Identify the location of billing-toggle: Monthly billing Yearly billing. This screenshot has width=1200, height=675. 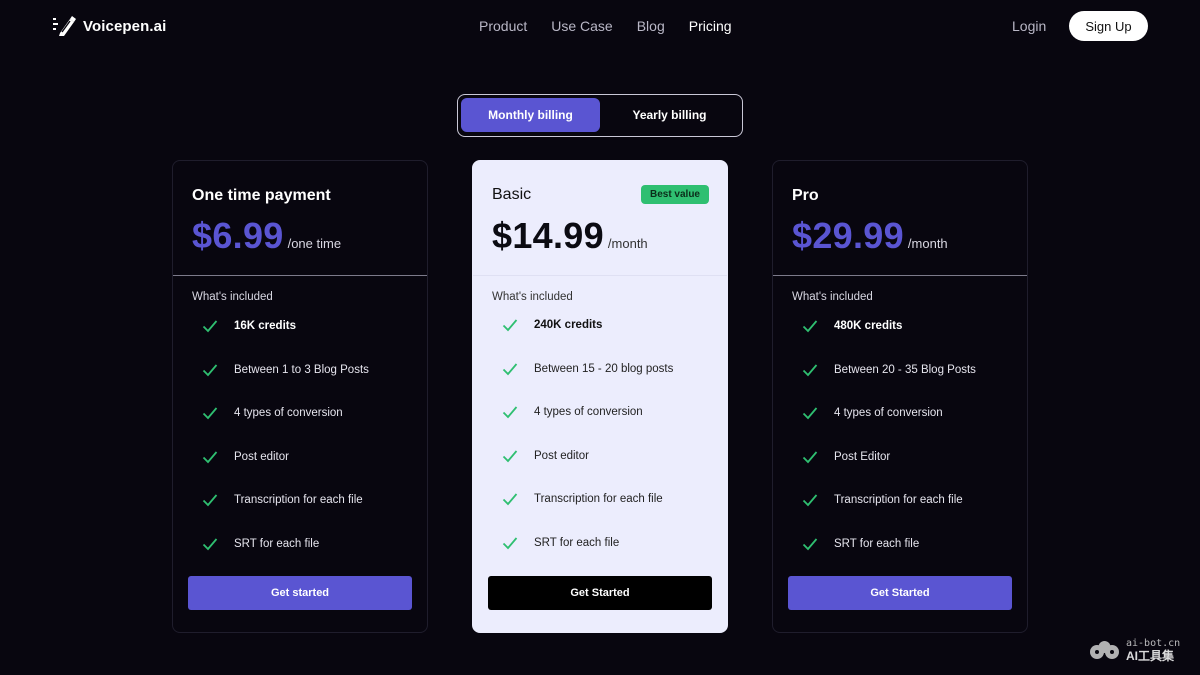
(600, 115).